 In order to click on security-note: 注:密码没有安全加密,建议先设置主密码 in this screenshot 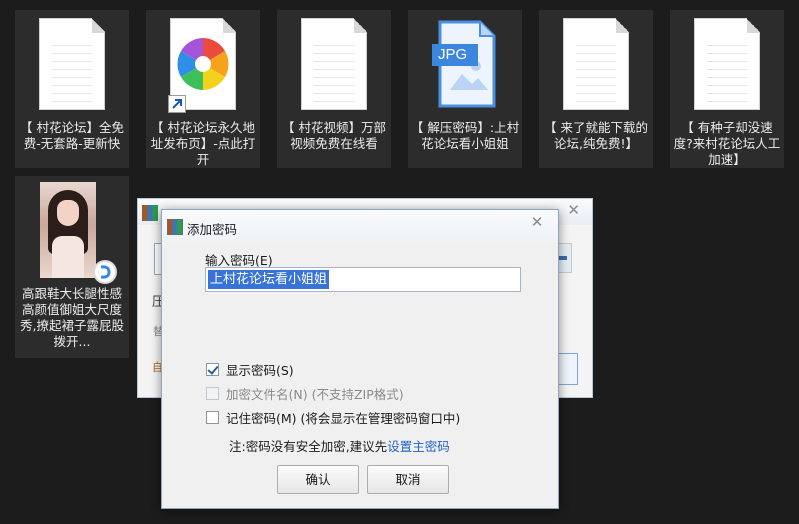, I will do `click(339, 445)`.